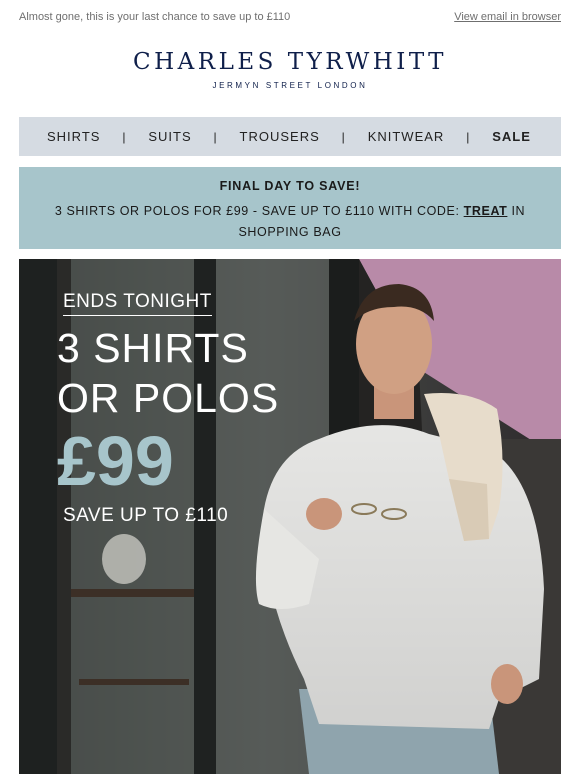  Describe the element at coordinates (486, 211) in the screenshot. I see `promo-code: TREAT` at that location.